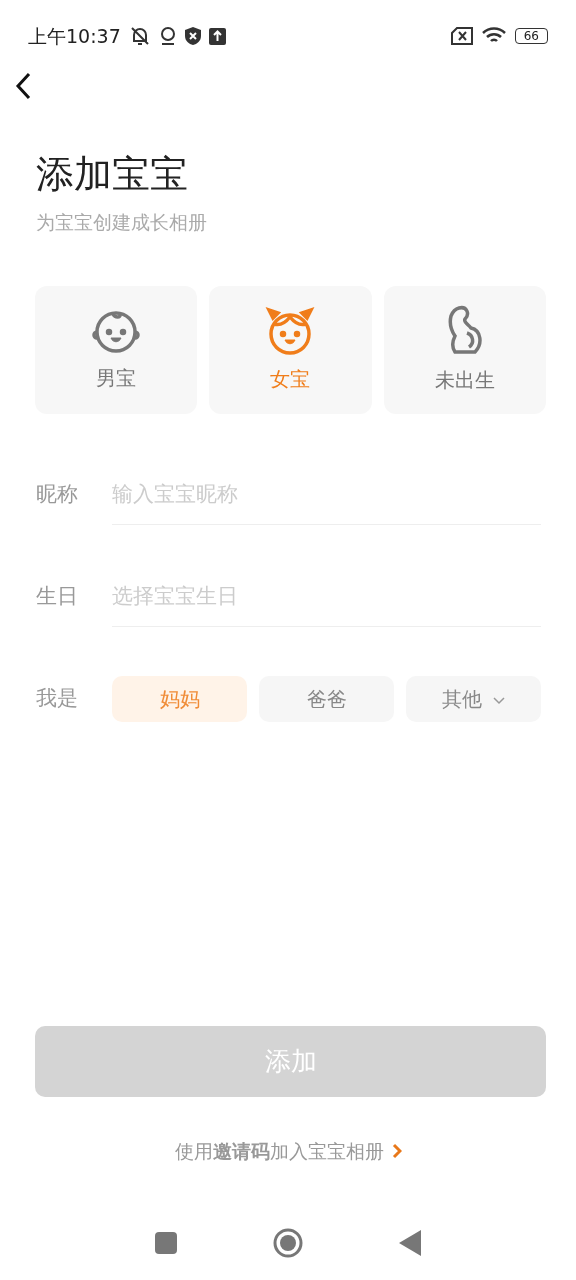 The width and height of the screenshot is (576, 1280). What do you see at coordinates (57, 699) in the screenshot?
I see `field-label: 我是` at bounding box center [57, 699].